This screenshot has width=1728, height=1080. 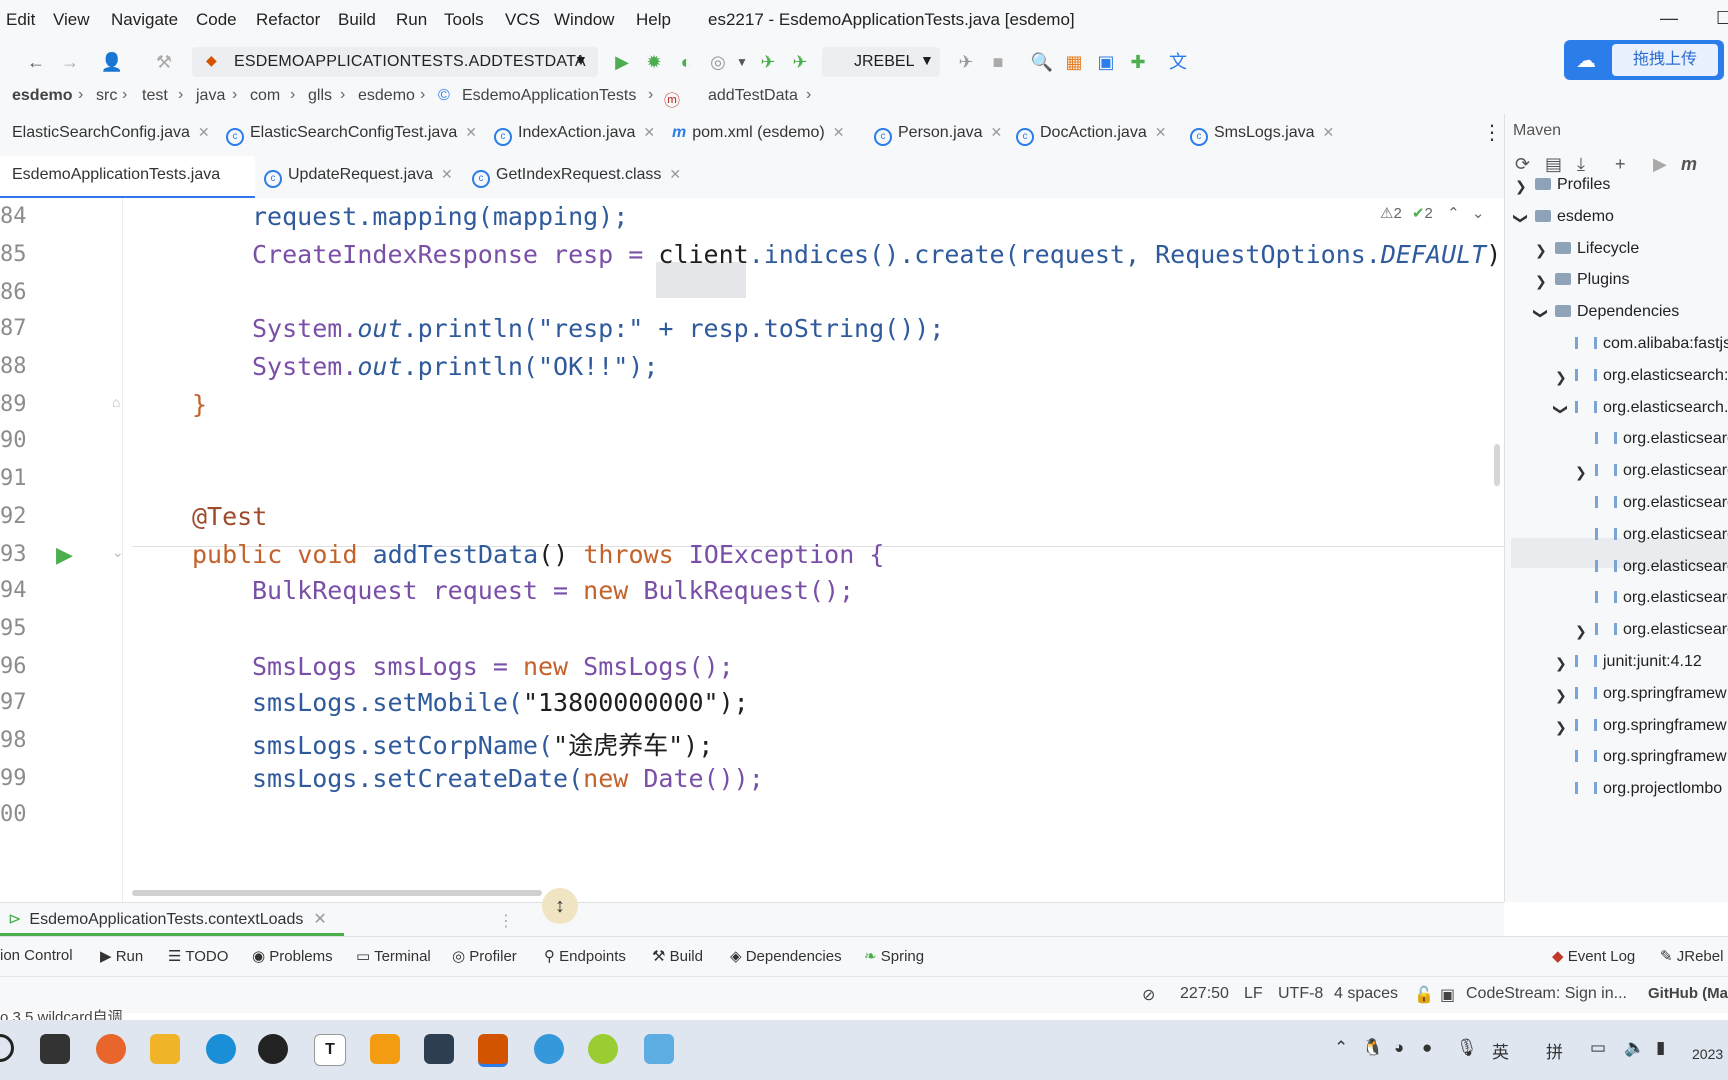 What do you see at coordinates (484, 956) in the screenshot?
I see `tool-profiler: ◎ Profiler` at bounding box center [484, 956].